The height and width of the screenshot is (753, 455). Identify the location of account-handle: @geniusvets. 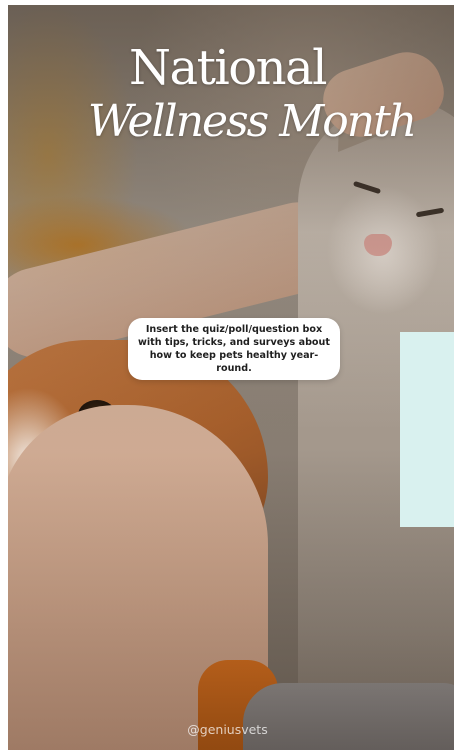
(227, 729).